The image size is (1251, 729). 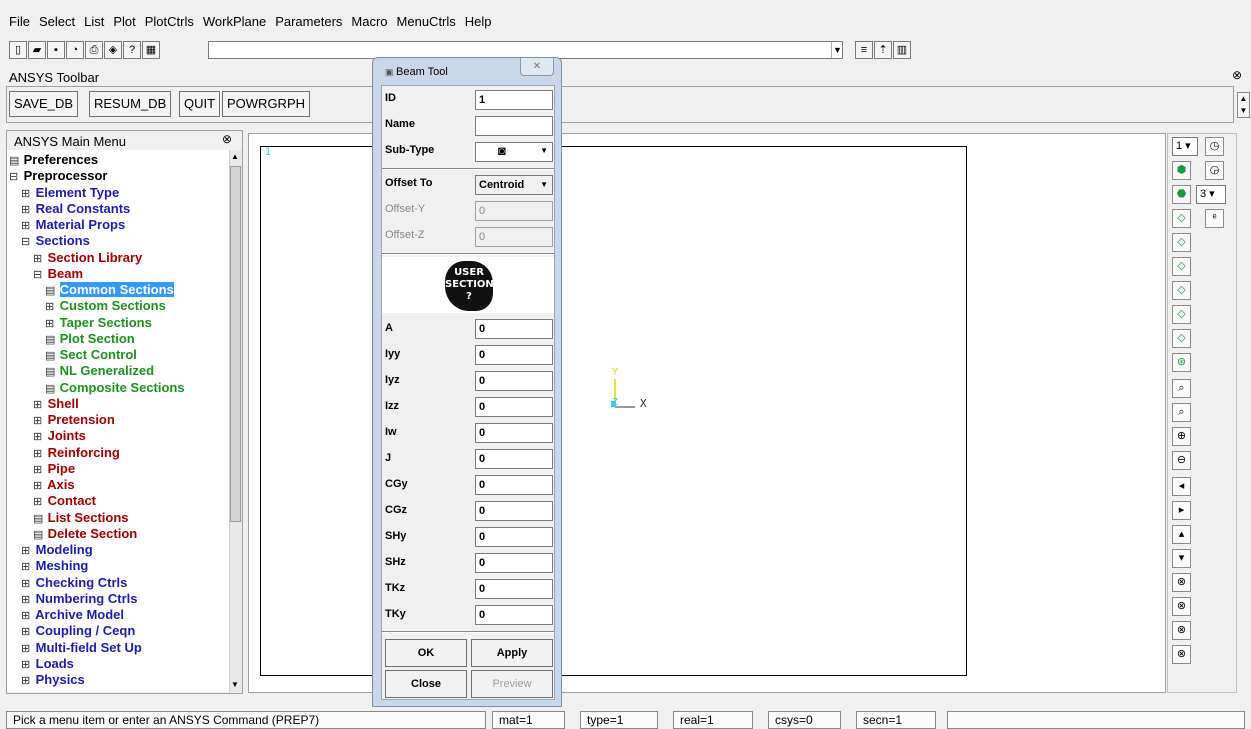 What do you see at coordinates (54, 485) in the screenshot?
I see `main-menu-item: ⊞ Axis` at bounding box center [54, 485].